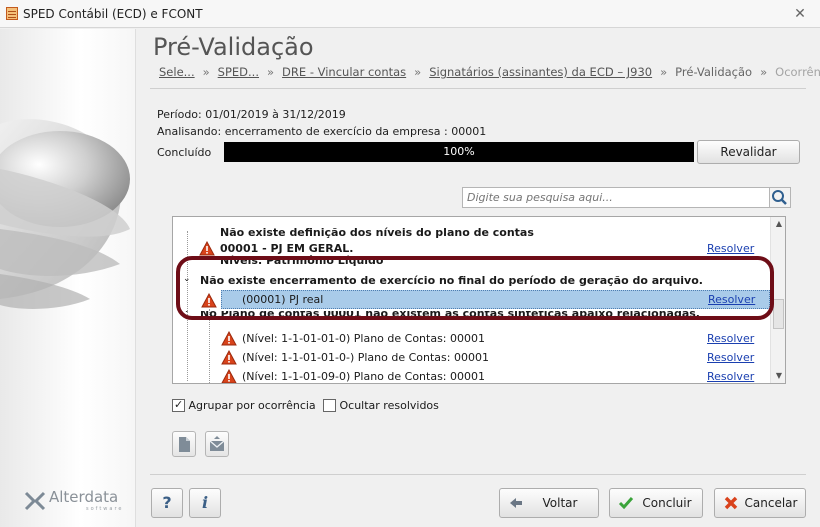  What do you see at coordinates (475, 288) in the screenshot?
I see `highlight-annotation` at bounding box center [475, 288].